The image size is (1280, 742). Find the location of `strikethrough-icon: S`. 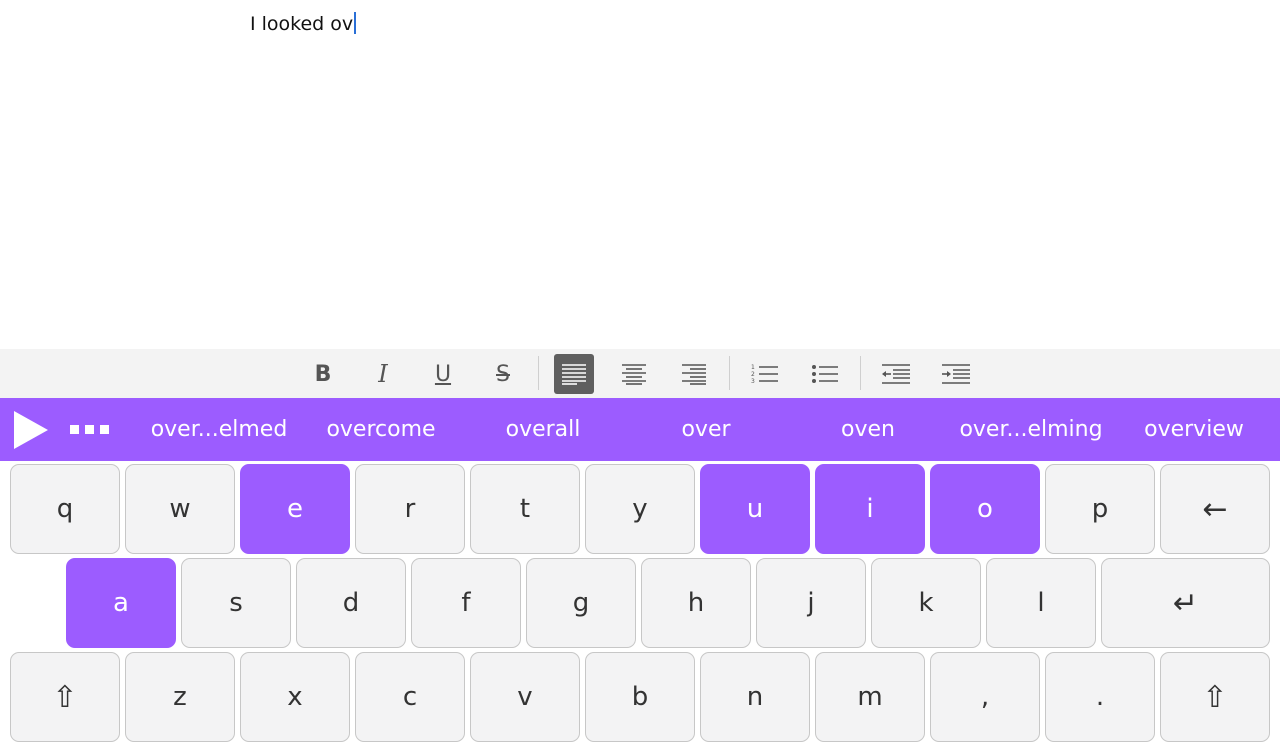

strikethrough-icon: S is located at coordinates (503, 374).